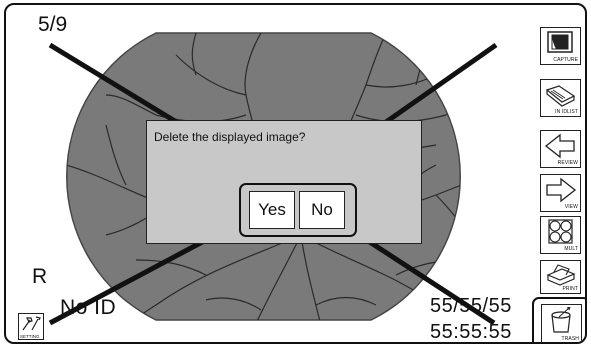 The height and width of the screenshot is (347, 591). What do you see at coordinates (298, 210) in the screenshot?
I see `dialog-button-group: Yes No` at bounding box center [298, 210].